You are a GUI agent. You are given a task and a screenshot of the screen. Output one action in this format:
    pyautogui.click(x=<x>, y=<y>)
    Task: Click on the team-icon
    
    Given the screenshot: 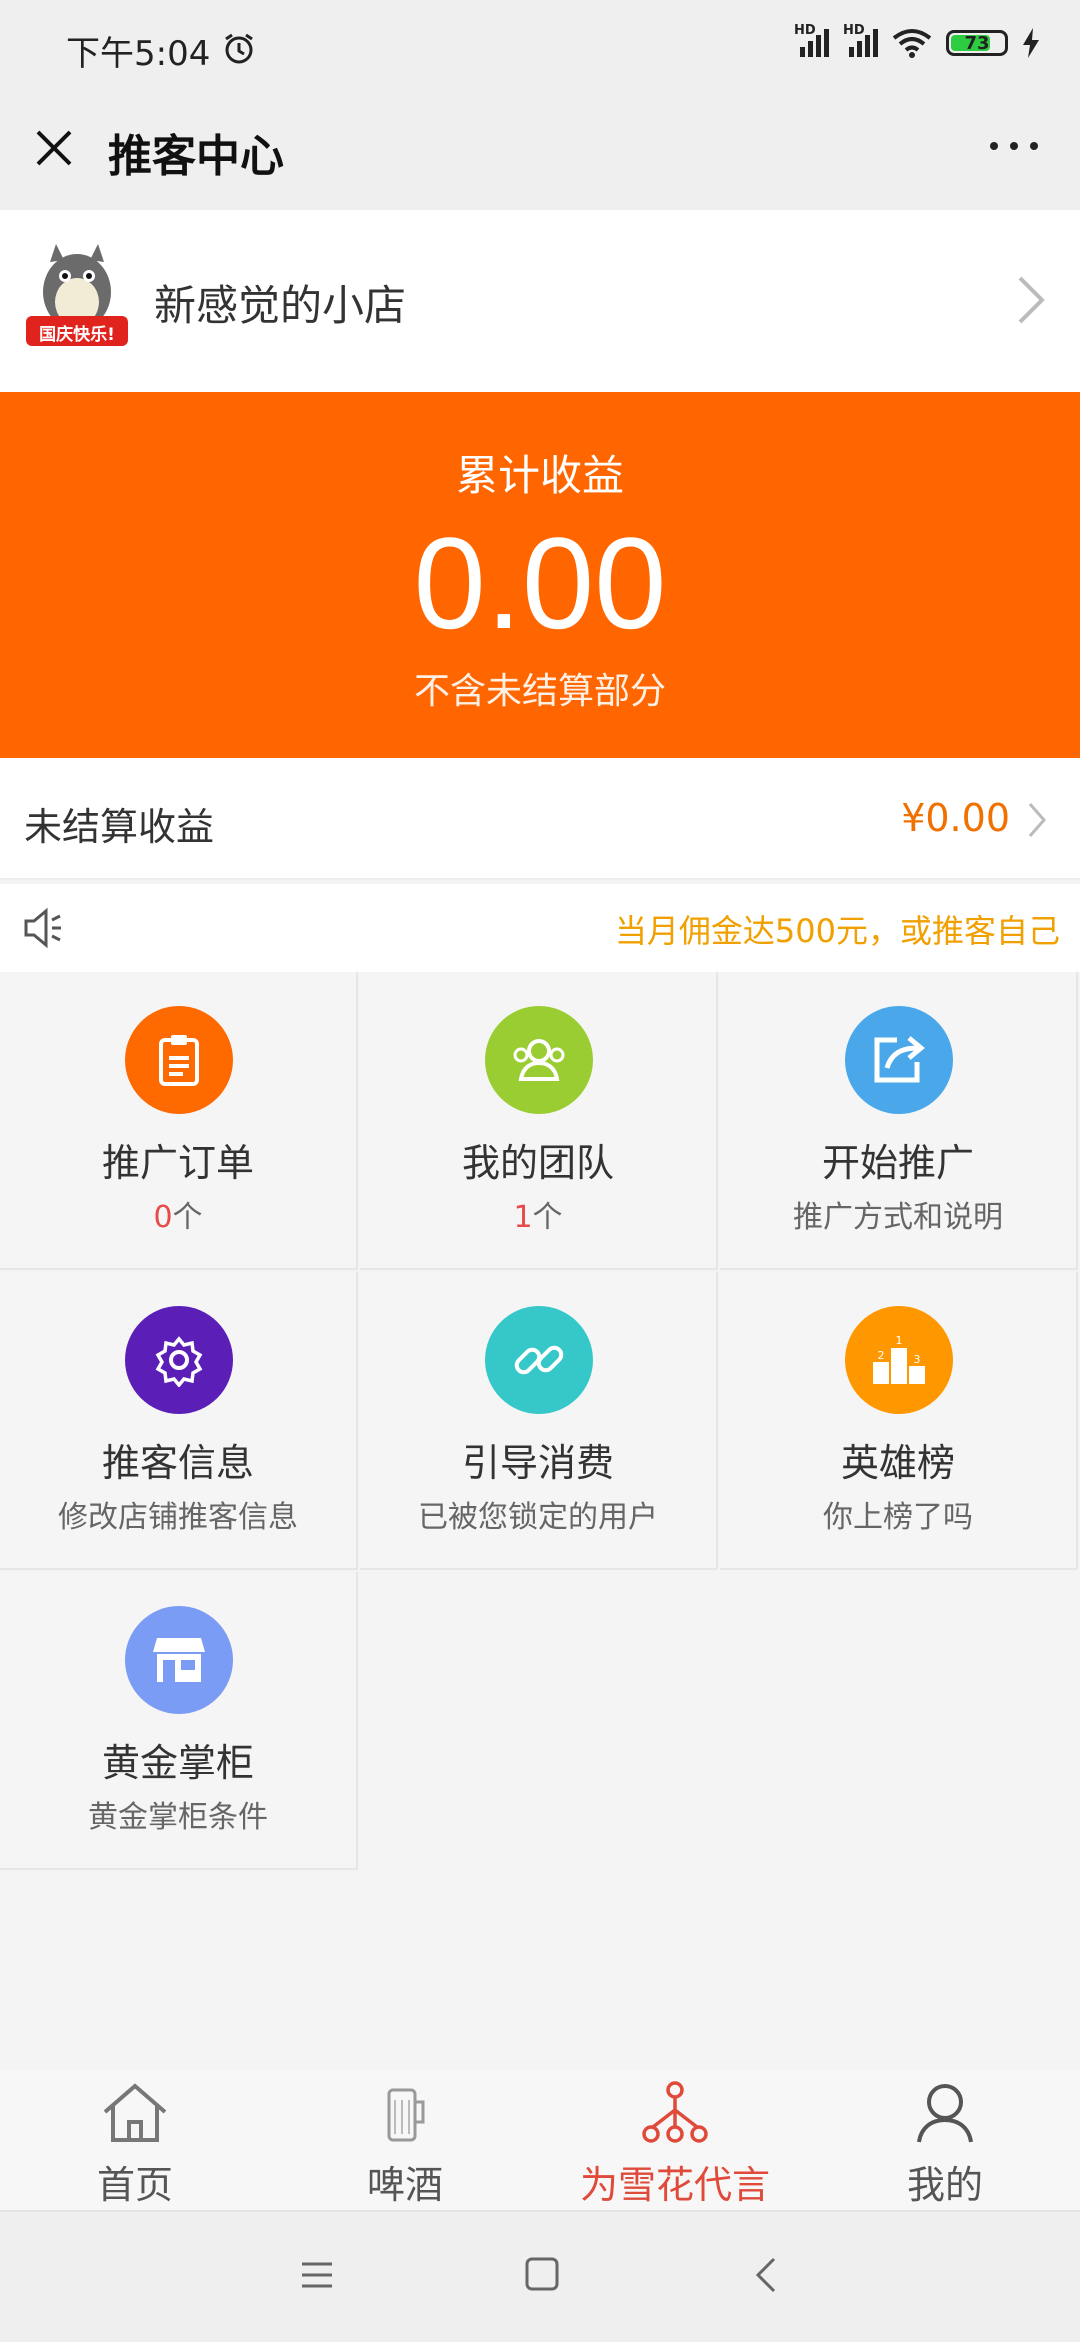 What is the action you would take?
    pyautogui.click(x=539, y=1060)
    